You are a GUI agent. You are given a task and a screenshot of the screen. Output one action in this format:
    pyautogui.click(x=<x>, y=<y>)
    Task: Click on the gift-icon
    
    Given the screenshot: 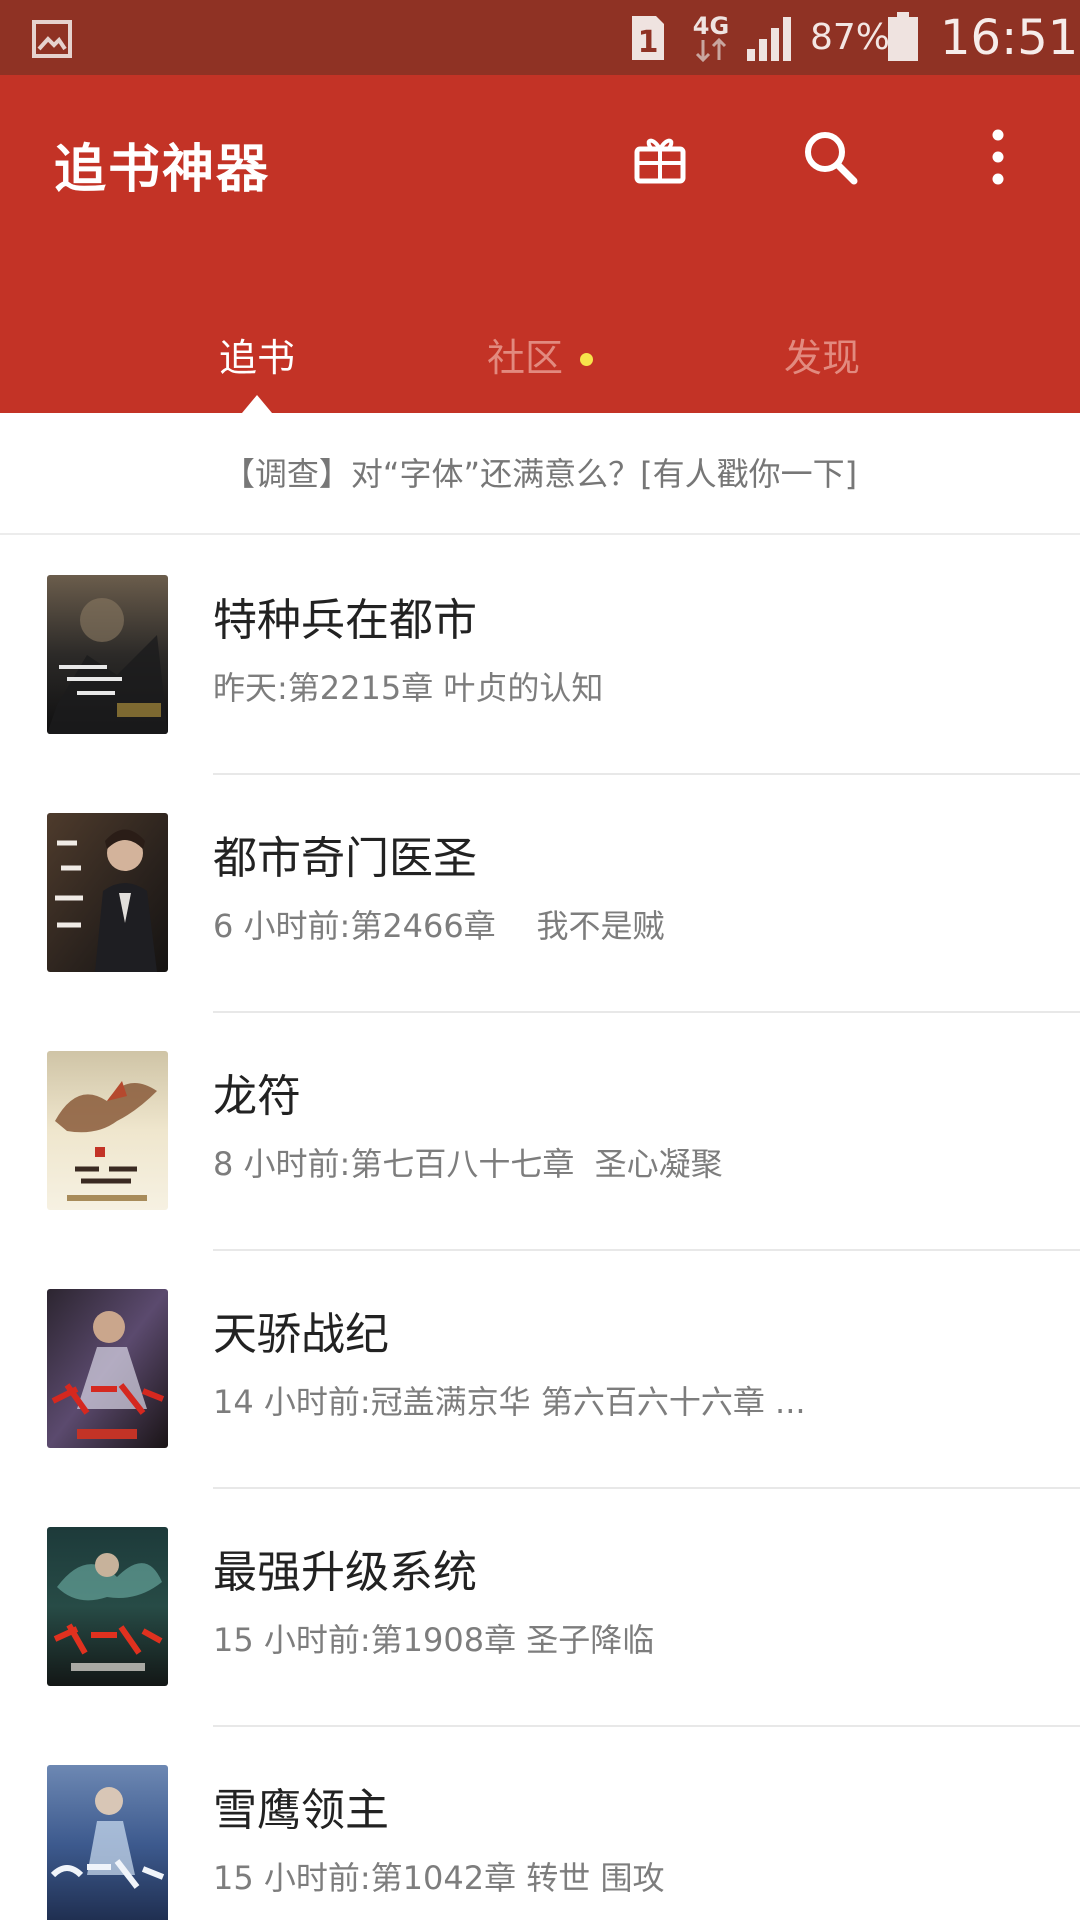 What is the action you would take?
    pyautogui.click(x=660, y=157)
    